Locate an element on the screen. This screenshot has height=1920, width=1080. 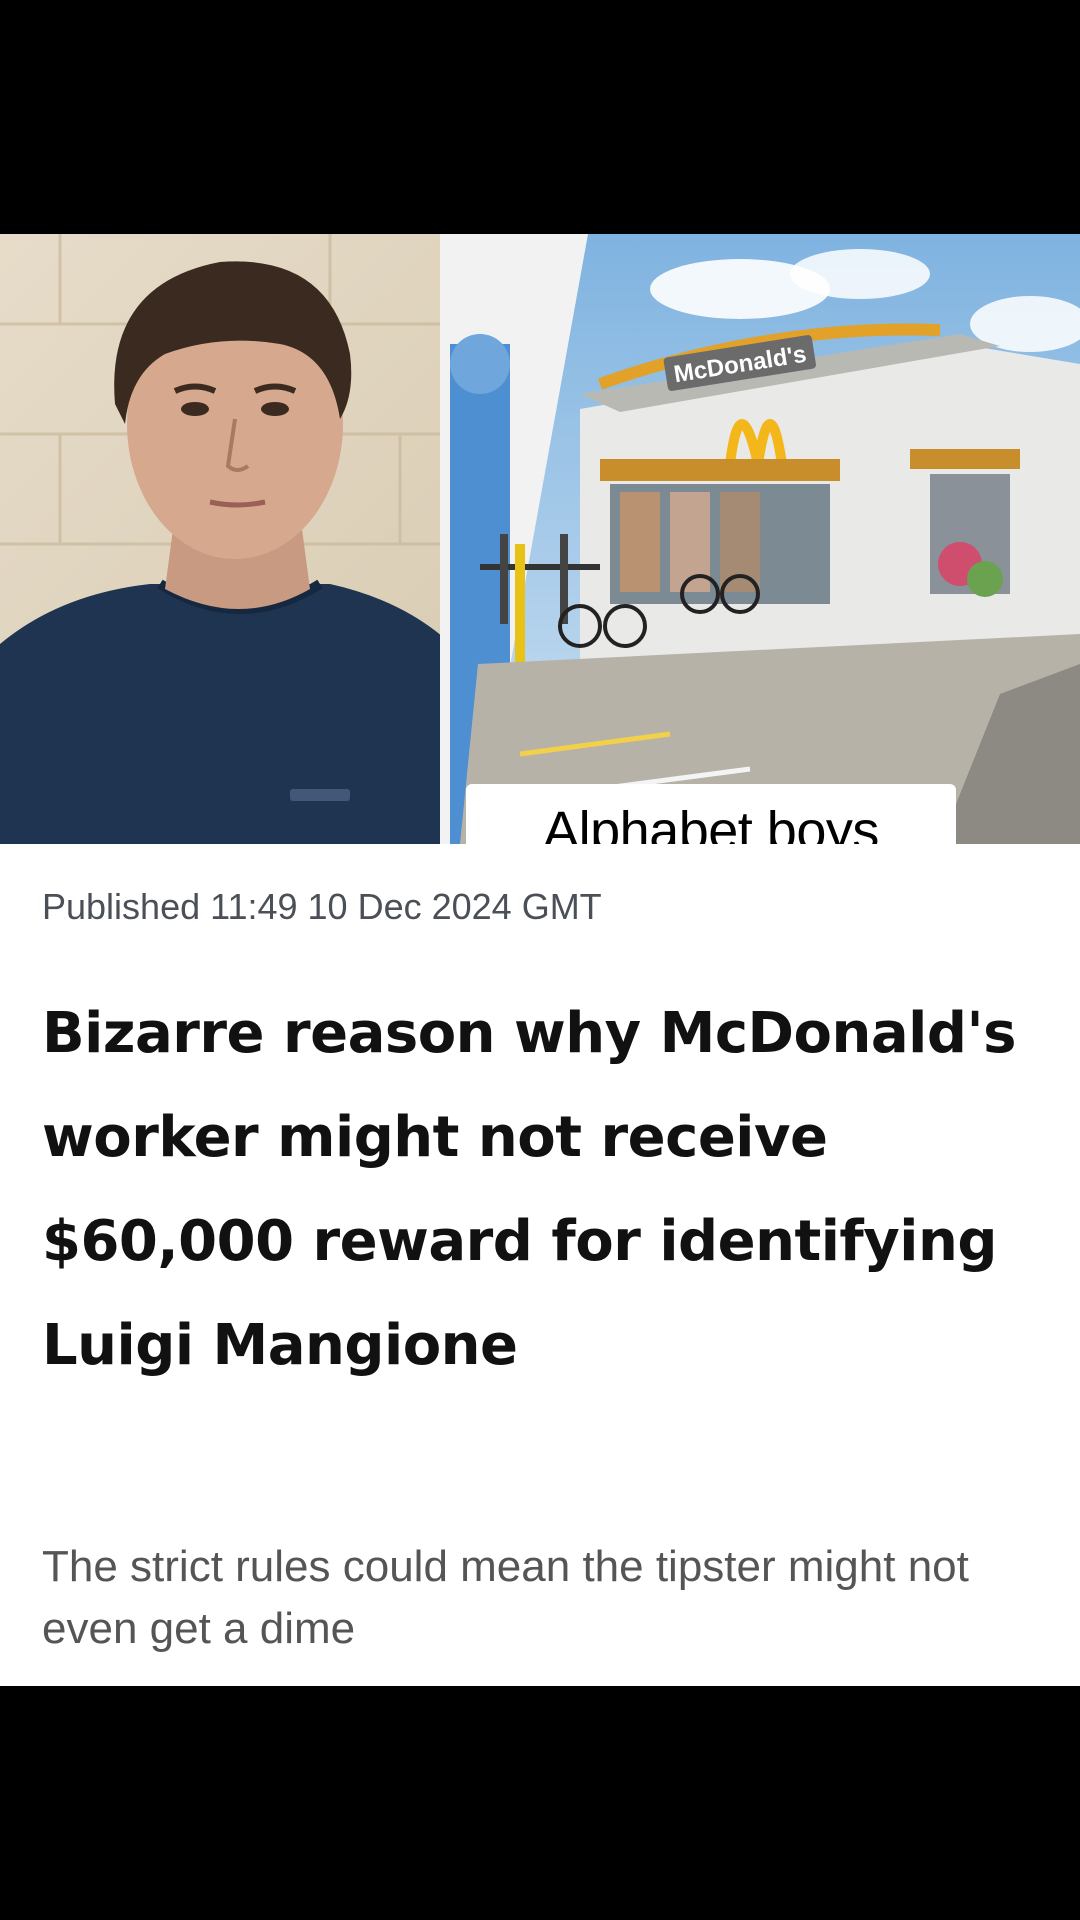
caption-overlay: Alphabet boys is located at coordinates (711, 814).